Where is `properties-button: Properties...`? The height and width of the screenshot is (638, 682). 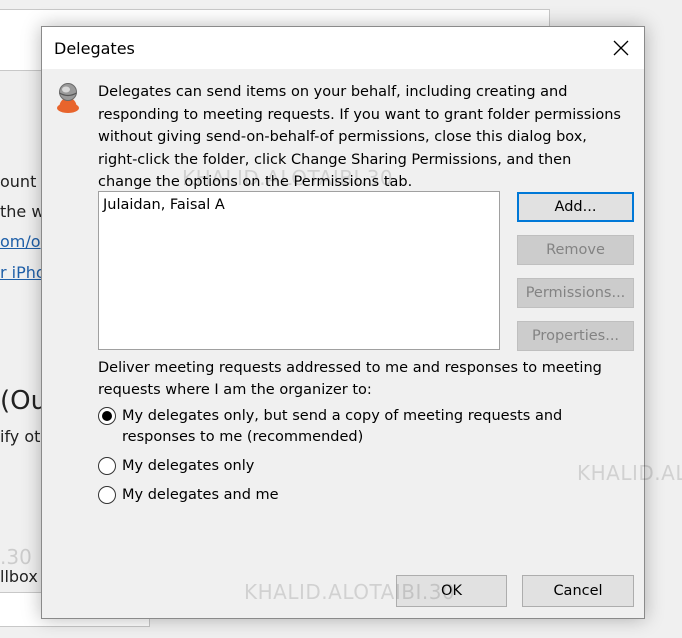 properties-button: Properties... is located at coordinates (575, 336).